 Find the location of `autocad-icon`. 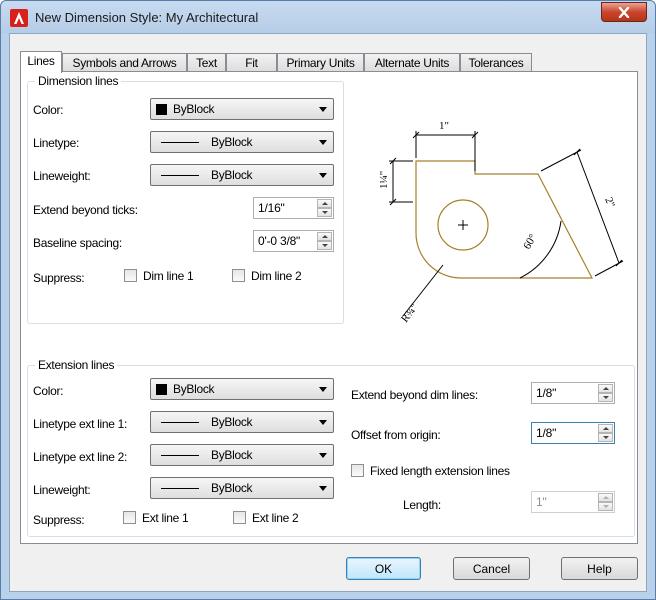

autocad-icon is located at coordinates (19, 18).